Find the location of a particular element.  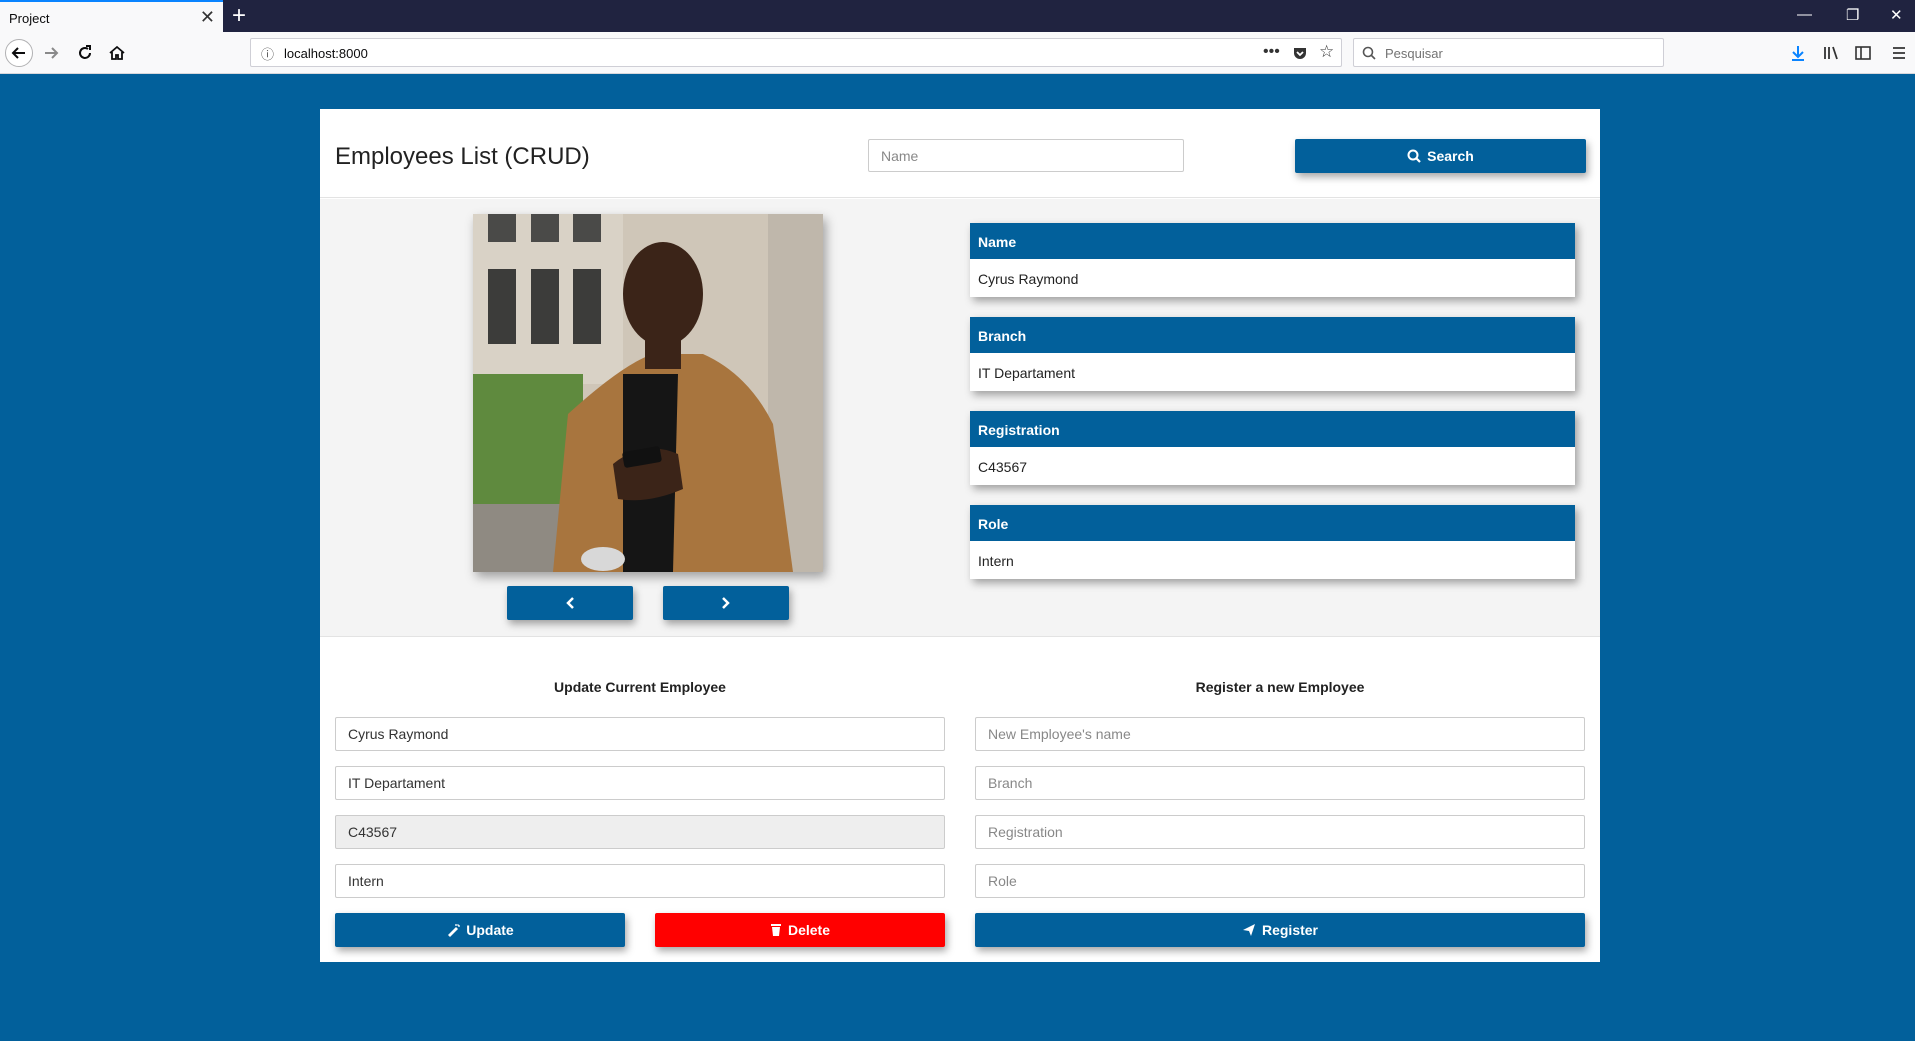

library-icon is located at coordinates (1831, 53).